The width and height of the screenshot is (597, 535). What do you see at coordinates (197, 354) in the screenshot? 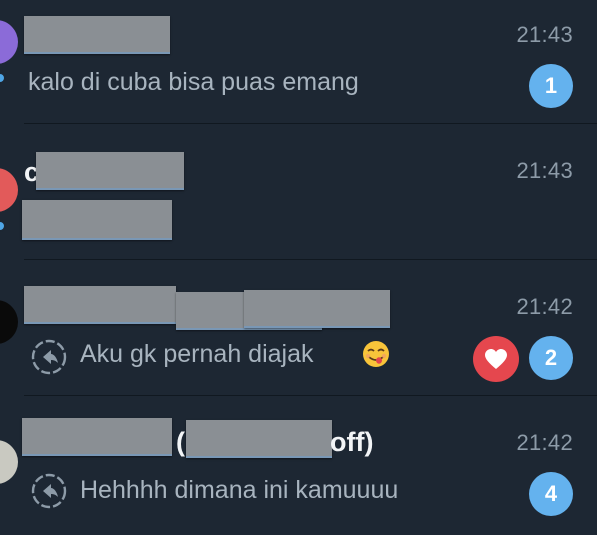
I see `message-preview: Aku gk pernah diajak` at bounding box center [197, 354].